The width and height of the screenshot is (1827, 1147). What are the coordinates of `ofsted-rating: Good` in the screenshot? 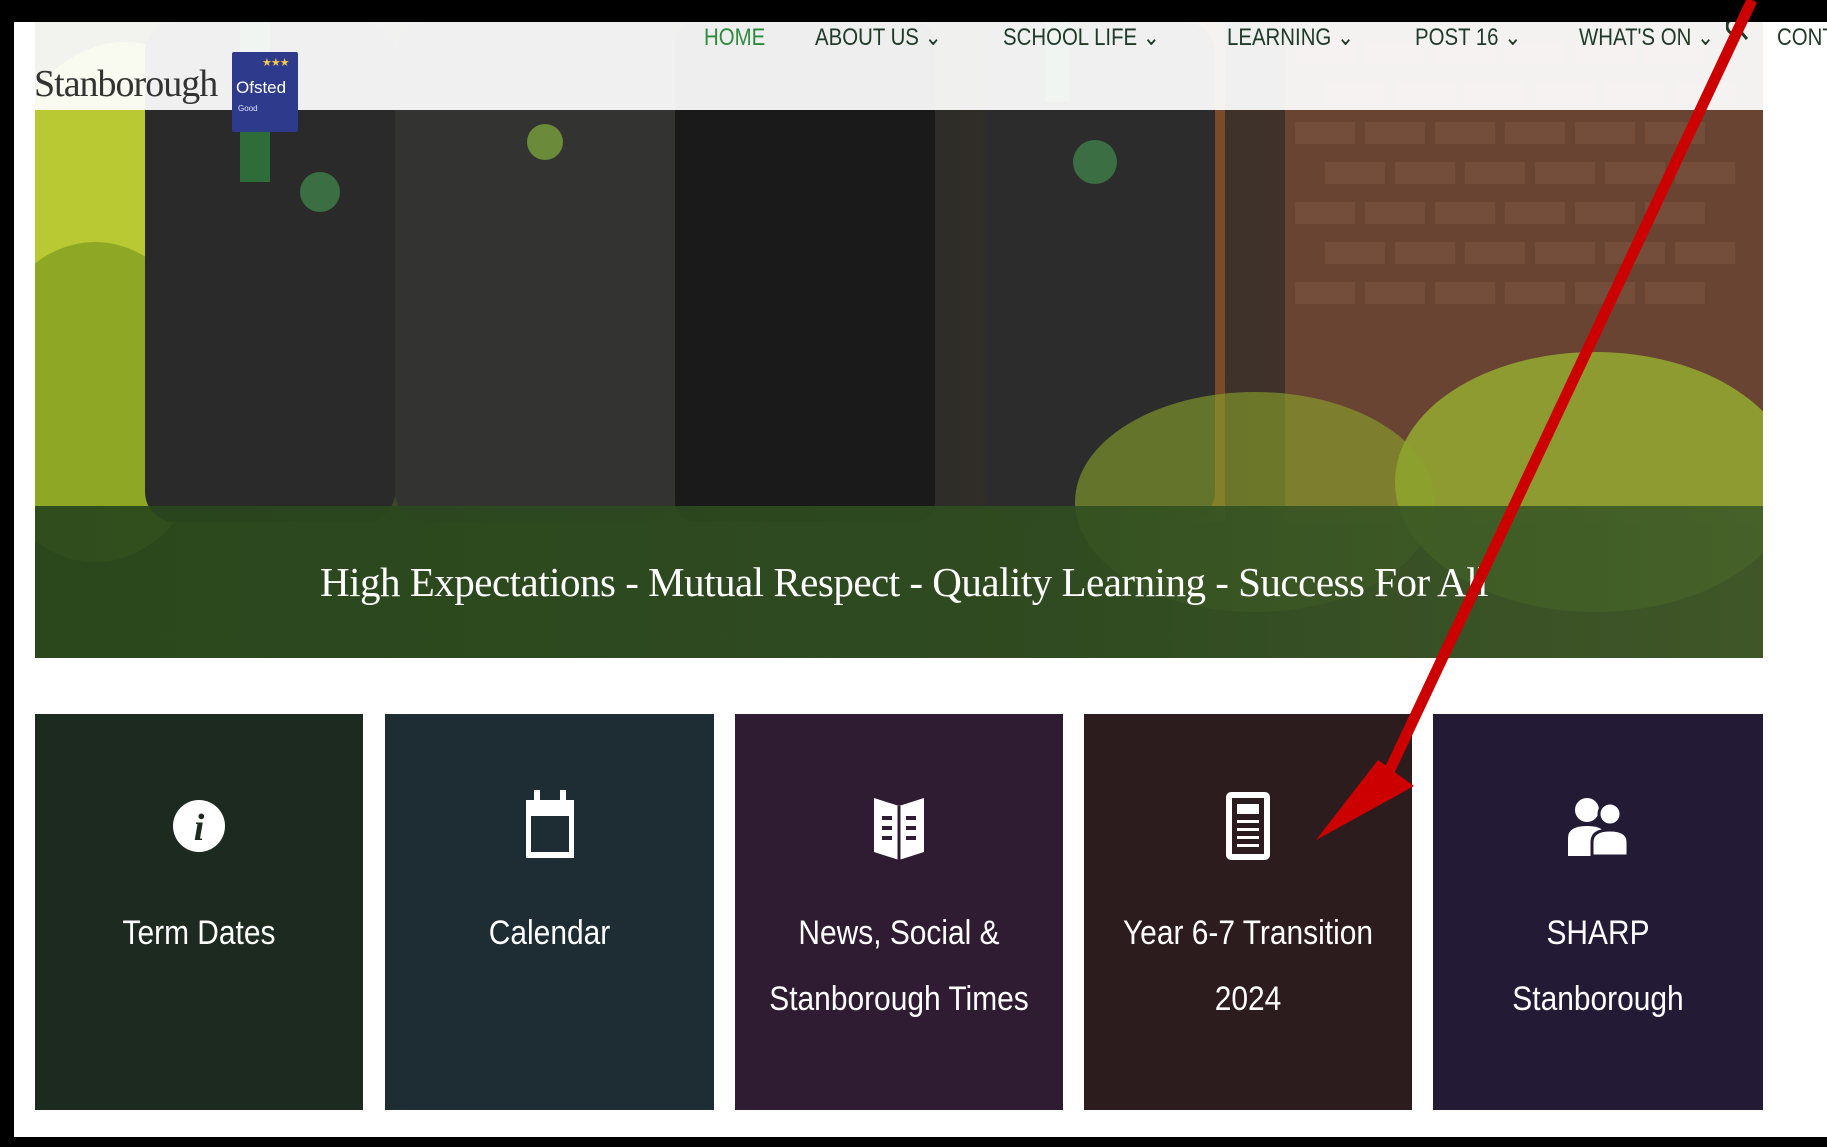 It's located at (248, 108).